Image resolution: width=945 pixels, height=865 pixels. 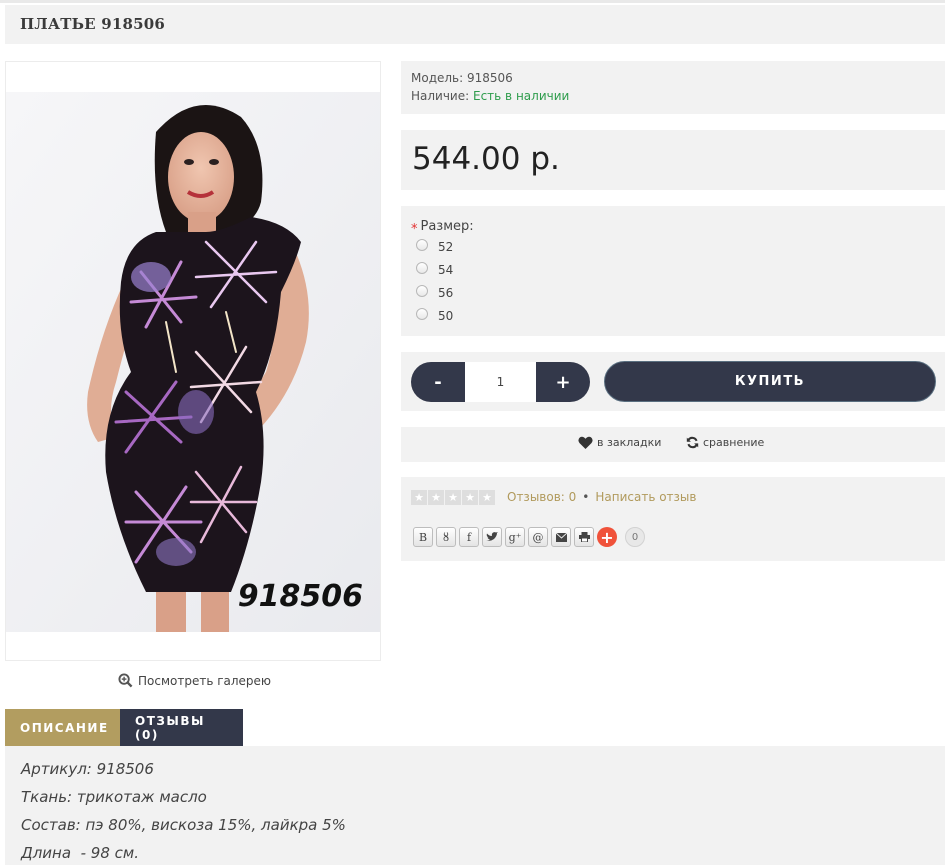 I want to click on twitter-icon, so click(x=492, y=537).